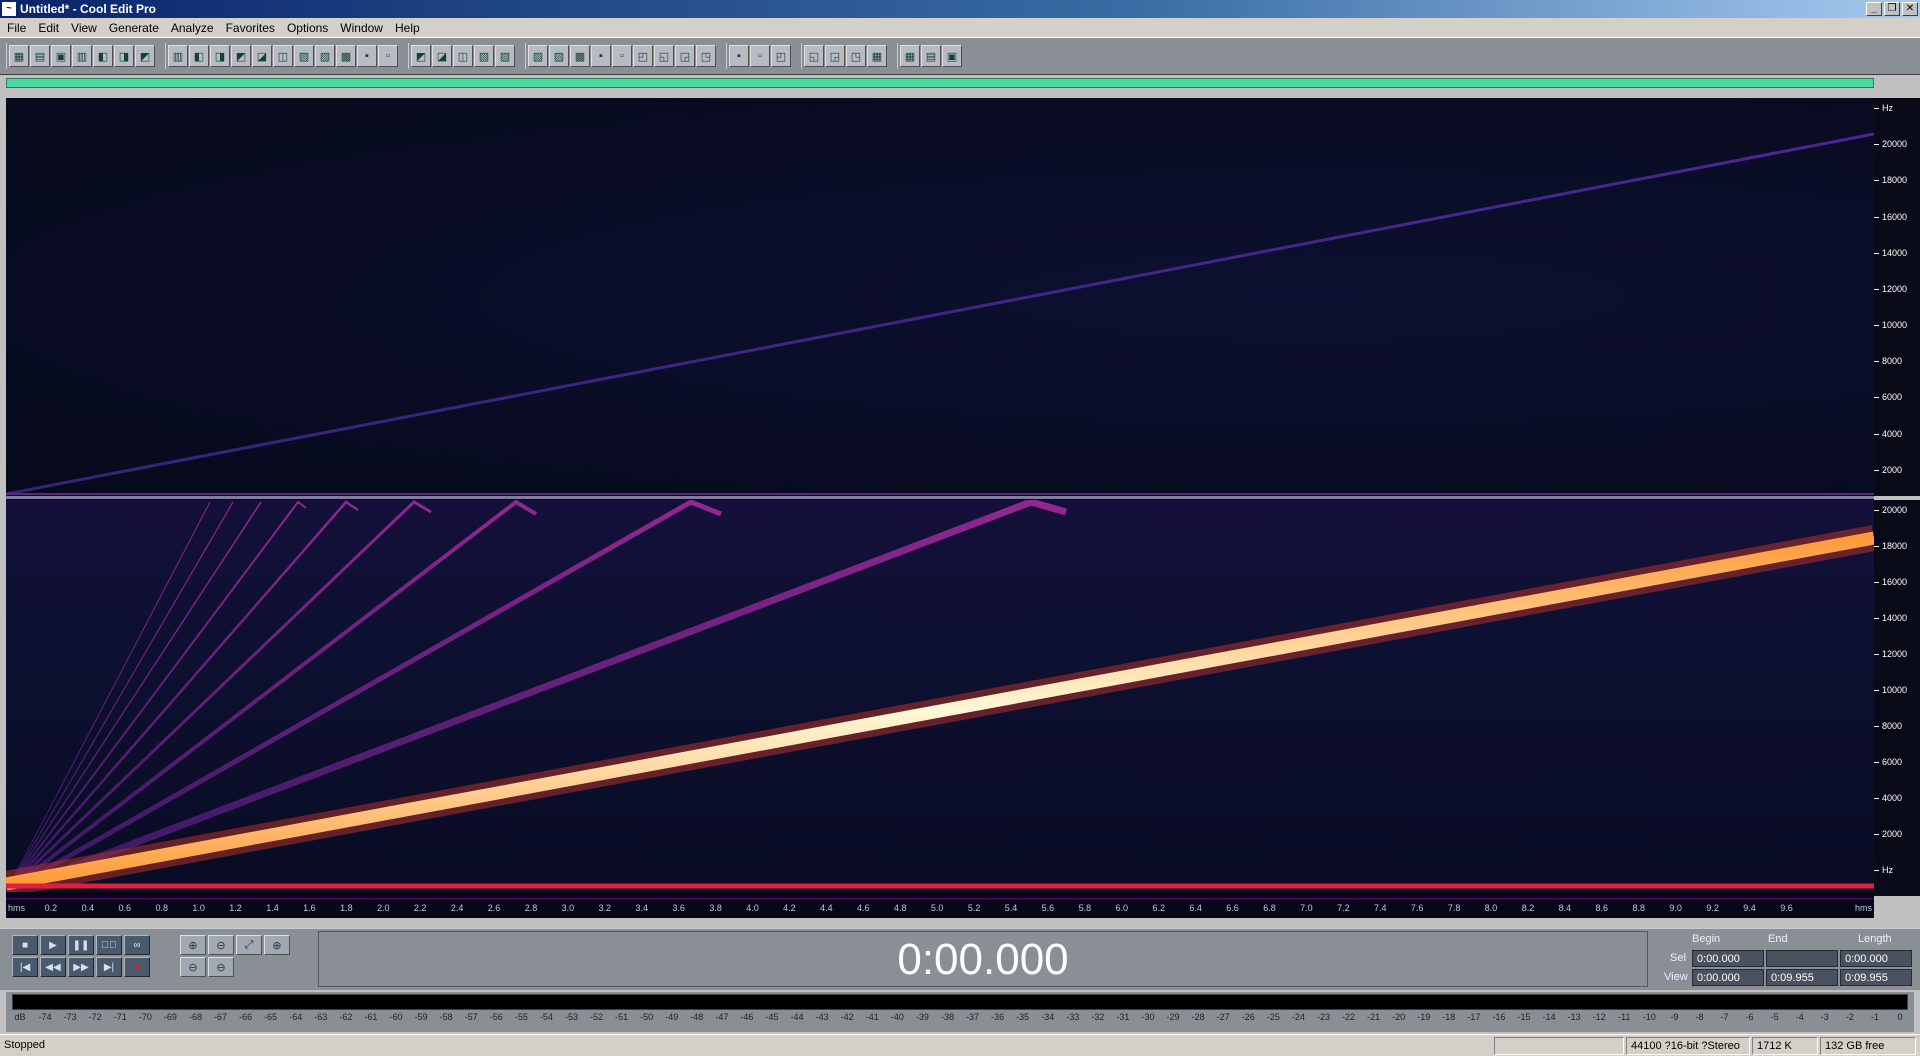 The image size is (1920, 1056). I want to click on fx-3-icon: ◳, so click(856, 56).